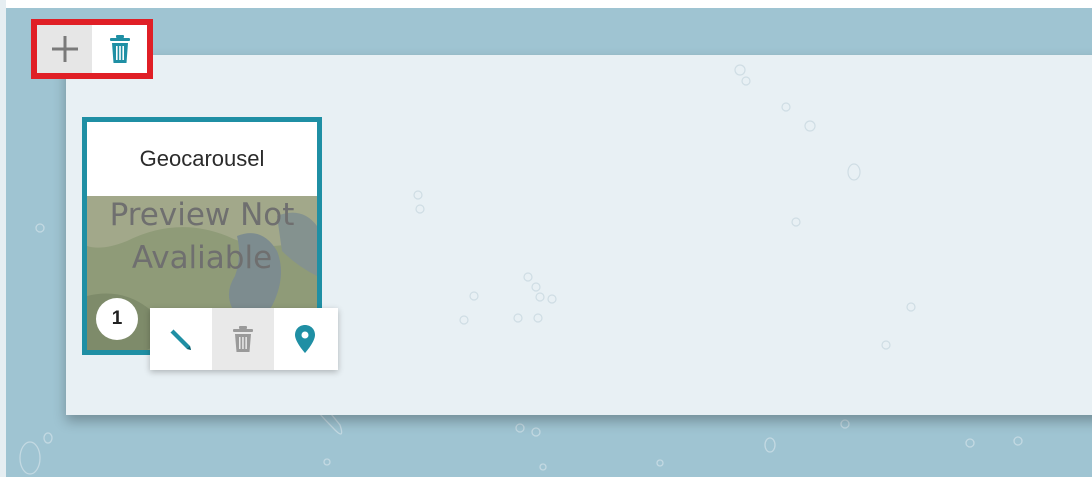 The image size is (1092, 477). I want to click on add-button, so click(64, 49).